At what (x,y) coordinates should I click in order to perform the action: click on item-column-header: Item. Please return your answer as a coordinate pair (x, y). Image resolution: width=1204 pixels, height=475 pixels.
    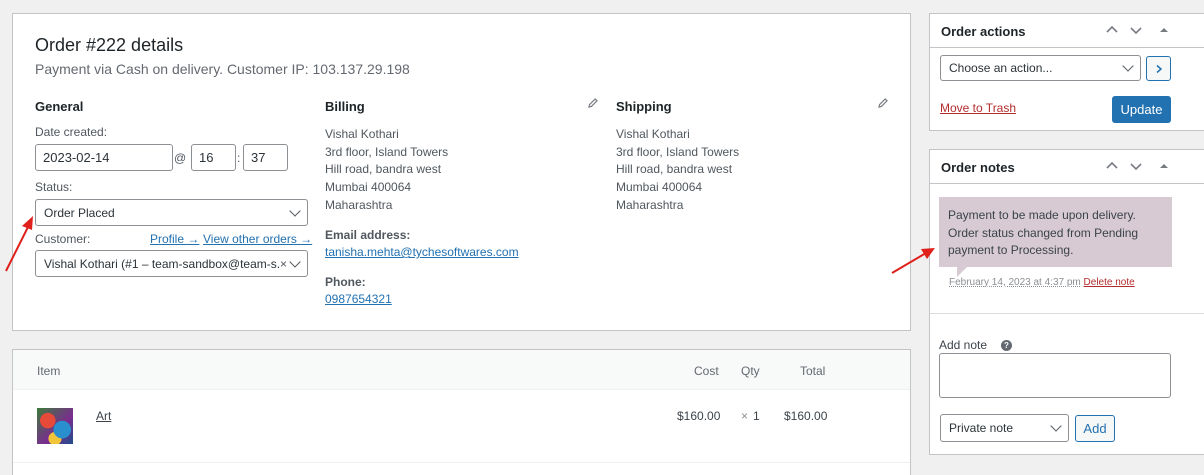
    Looking at the image, I should click on (49, 371).